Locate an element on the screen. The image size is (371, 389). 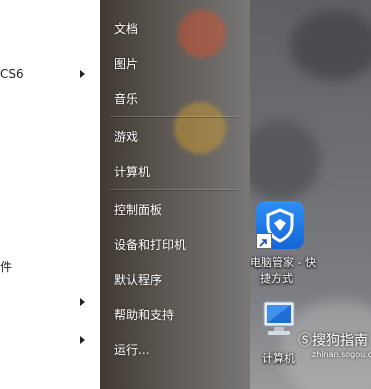
program-item: 件 is located at coordinates (6, 266).